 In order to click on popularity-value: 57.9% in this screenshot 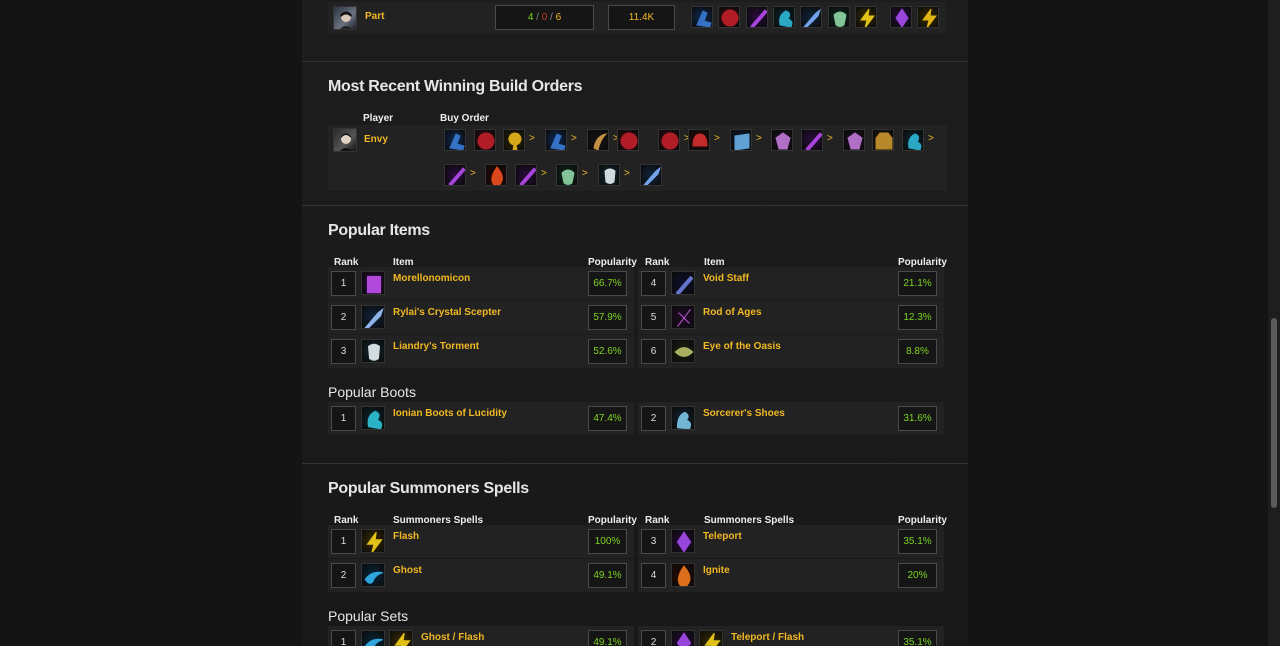, I will do `click(607, 317)`.